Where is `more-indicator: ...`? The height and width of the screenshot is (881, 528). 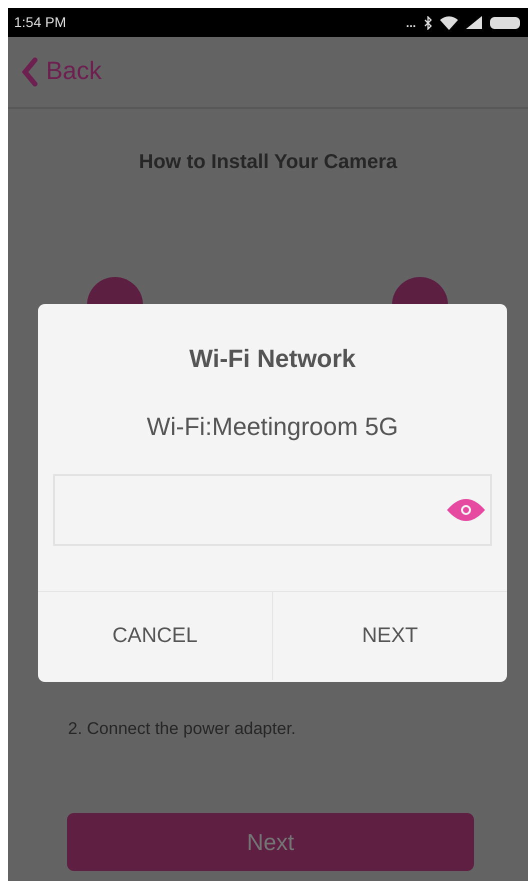
more-indicator: ... is located at coordinates (411, 23).